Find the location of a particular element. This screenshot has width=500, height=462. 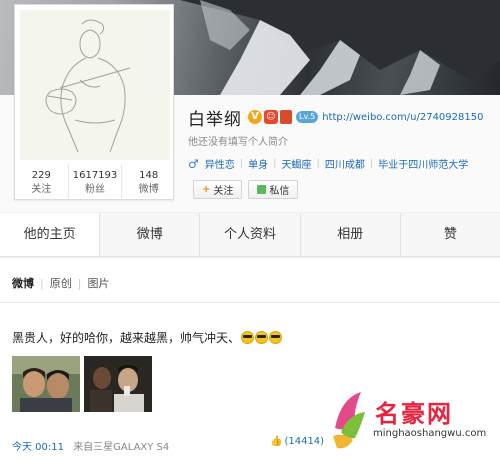

filter-all: 微博 is located at coordinates (23, 283).